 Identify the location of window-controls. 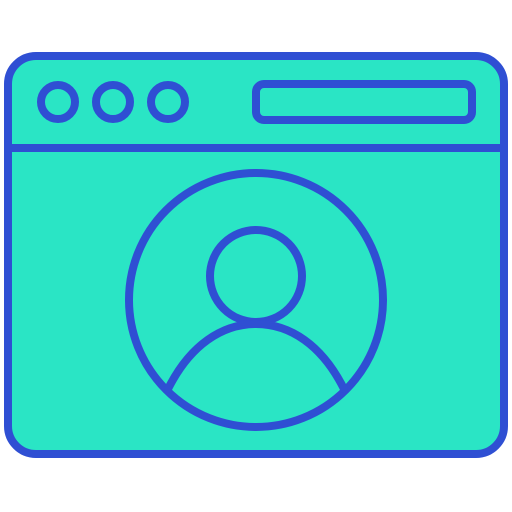
(113, 102).